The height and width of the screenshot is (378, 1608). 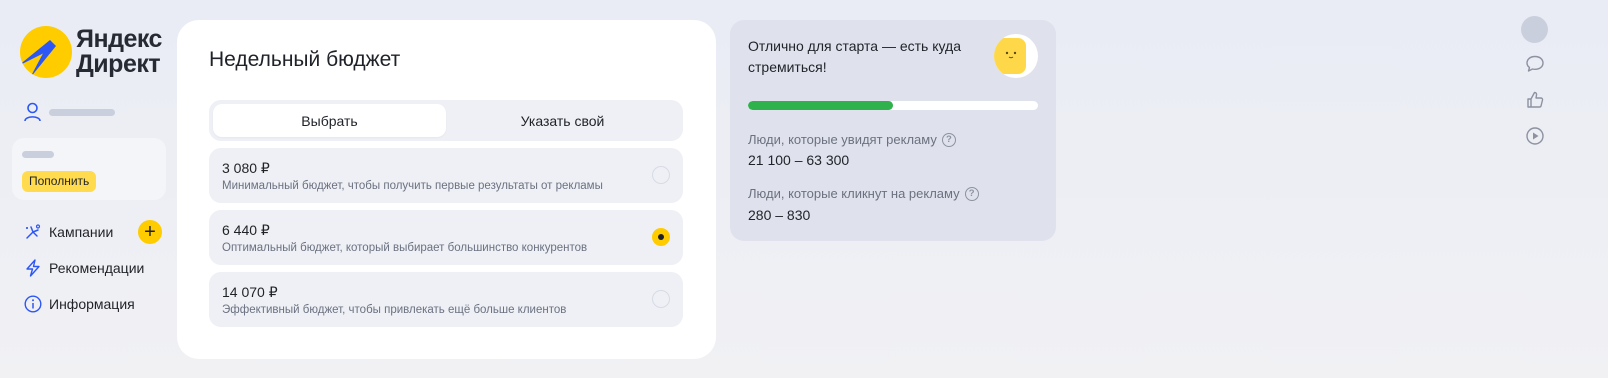 I want to click on sidebar-item-label: Рекомендации, so click(x=97, y=268).